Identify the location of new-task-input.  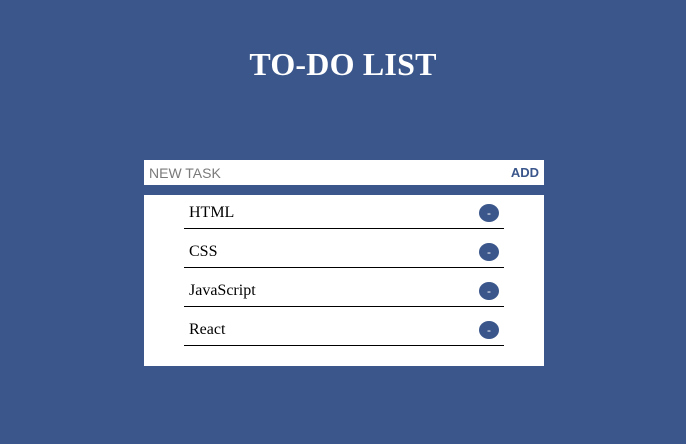
(323, 172).